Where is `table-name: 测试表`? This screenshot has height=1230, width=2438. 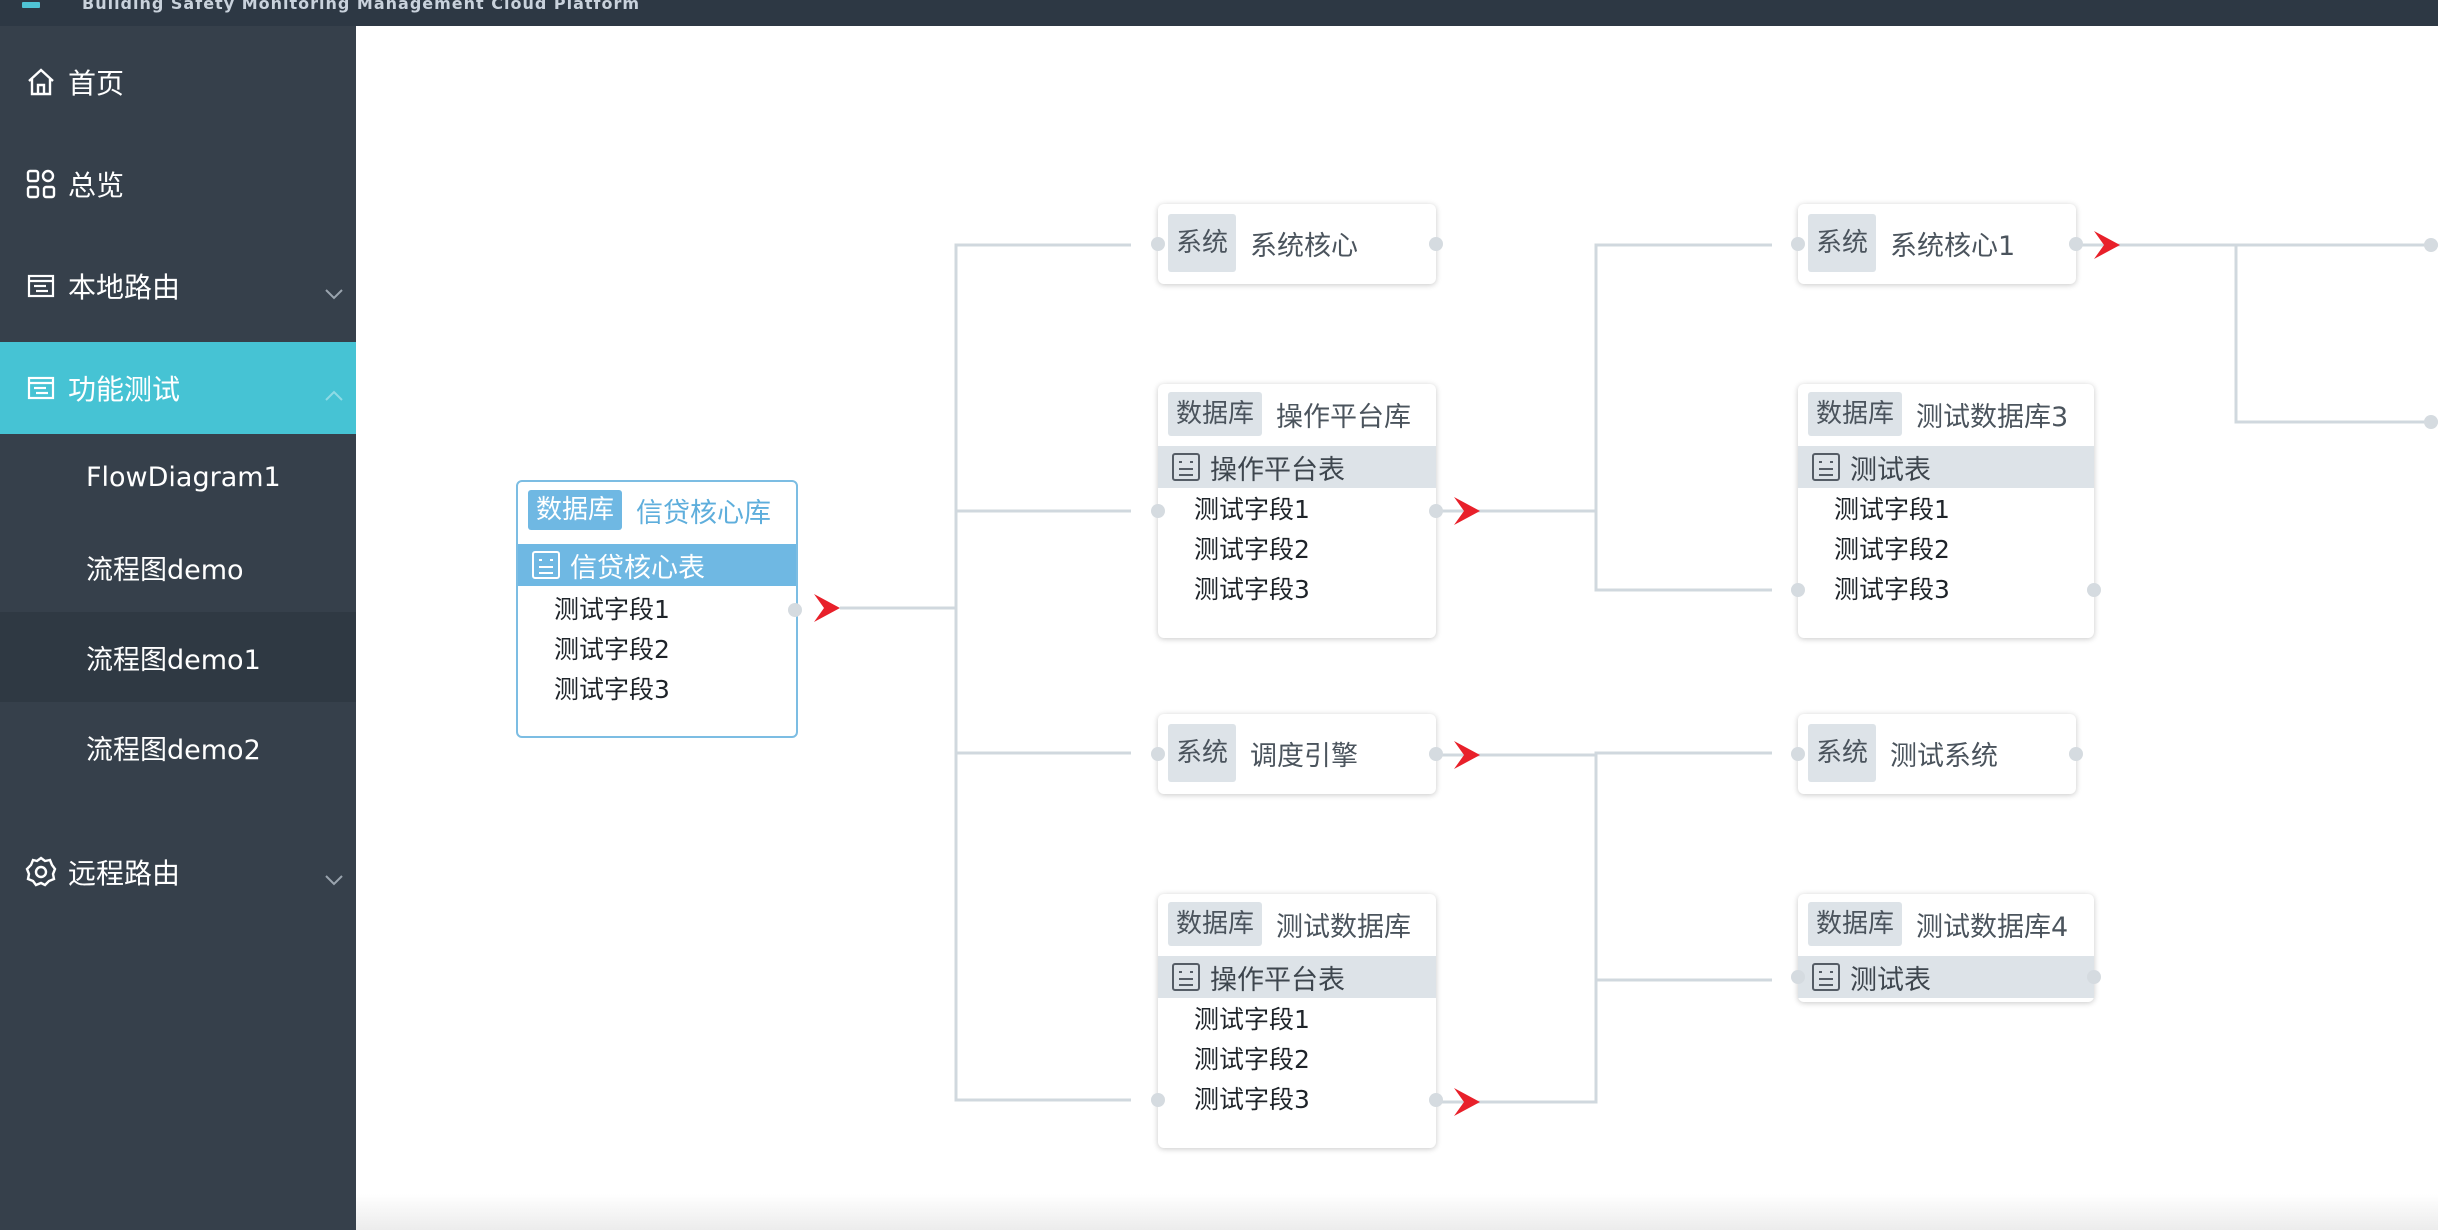 table-name: 测试表 is located at coordinates (1890, 980).